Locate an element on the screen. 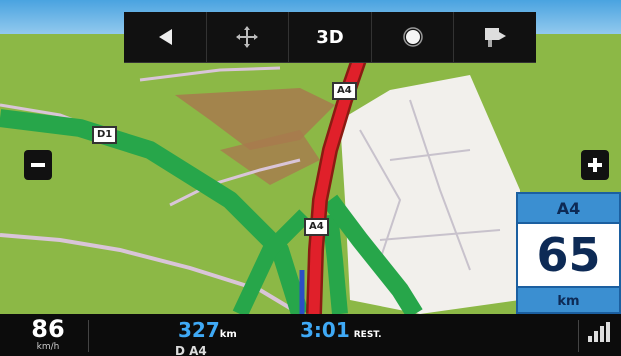 This screenshot has height=356, width=621. zoom-in-button is located at coordinates (595, 165).